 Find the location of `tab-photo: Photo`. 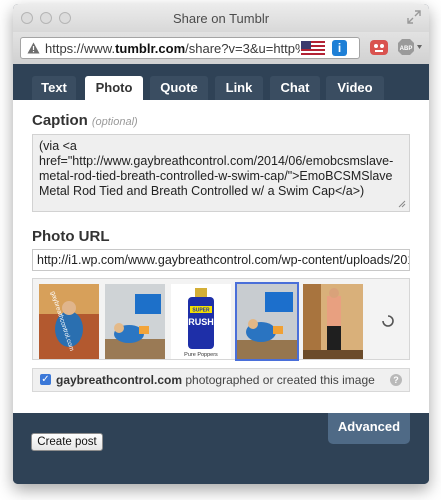

tab-photo: Photo is located at coordinates (114, 88).